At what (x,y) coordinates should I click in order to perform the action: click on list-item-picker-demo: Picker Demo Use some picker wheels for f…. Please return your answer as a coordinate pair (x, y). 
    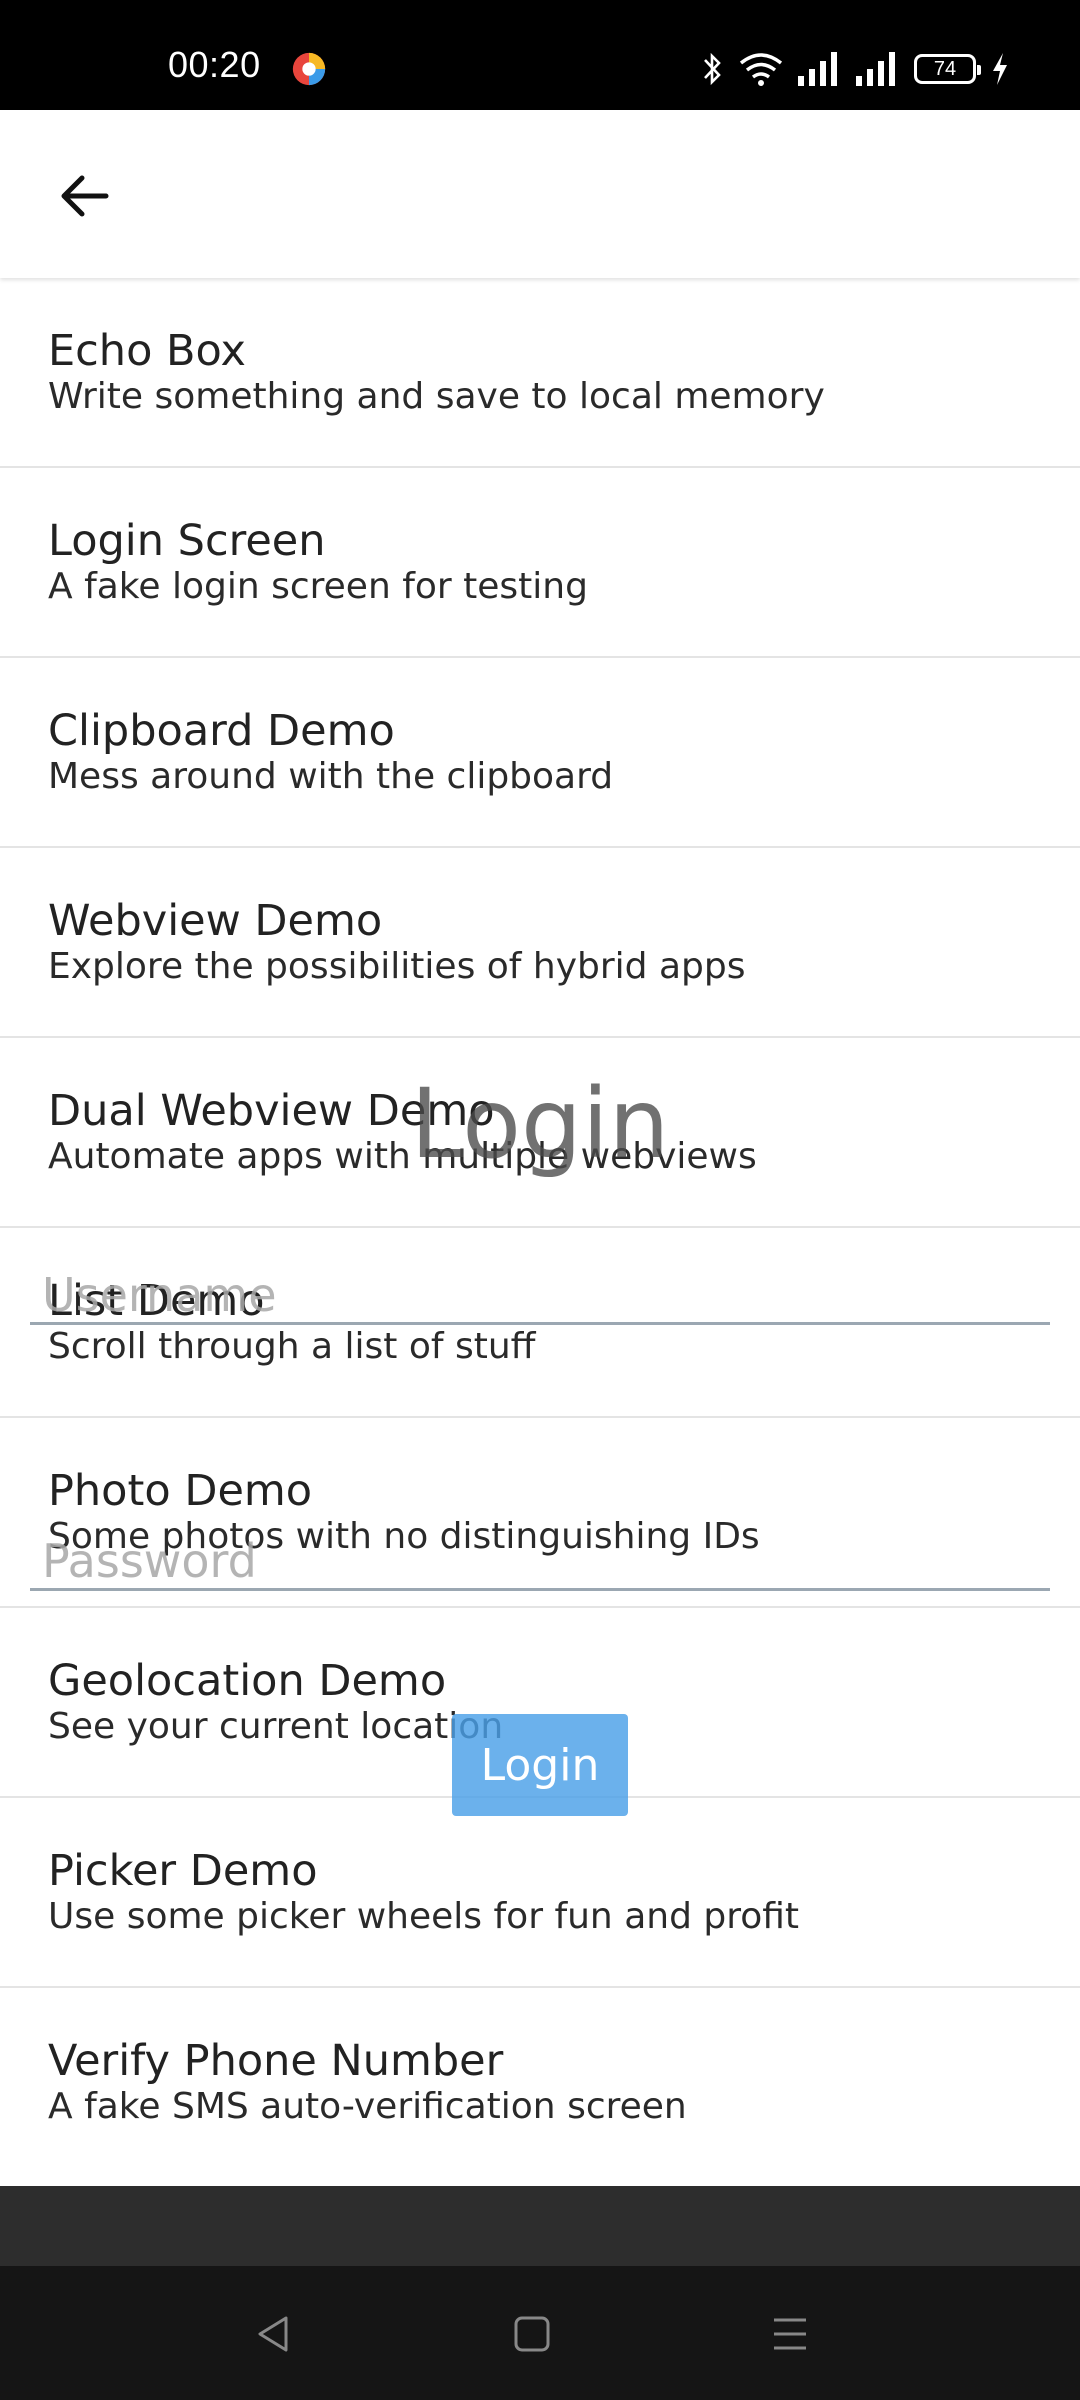
    Looking at the image, I should click on (540, 1893).